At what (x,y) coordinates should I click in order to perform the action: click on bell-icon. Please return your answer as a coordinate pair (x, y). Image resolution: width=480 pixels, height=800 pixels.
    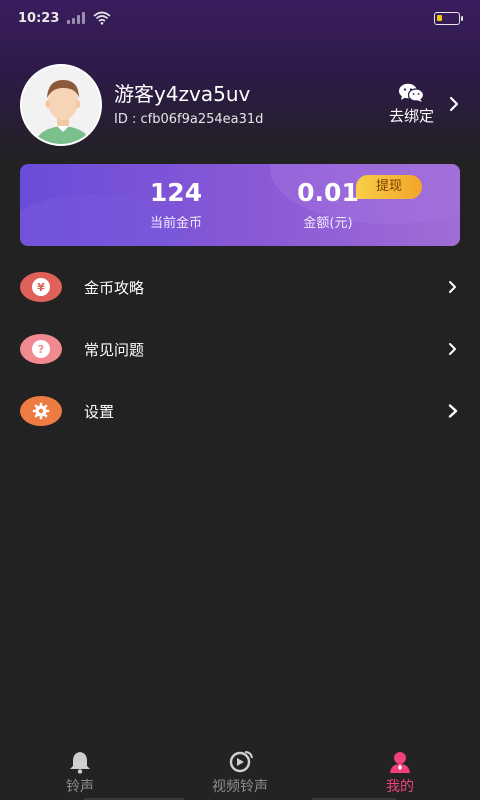
    Looking at the image, I should click on (80, 763).